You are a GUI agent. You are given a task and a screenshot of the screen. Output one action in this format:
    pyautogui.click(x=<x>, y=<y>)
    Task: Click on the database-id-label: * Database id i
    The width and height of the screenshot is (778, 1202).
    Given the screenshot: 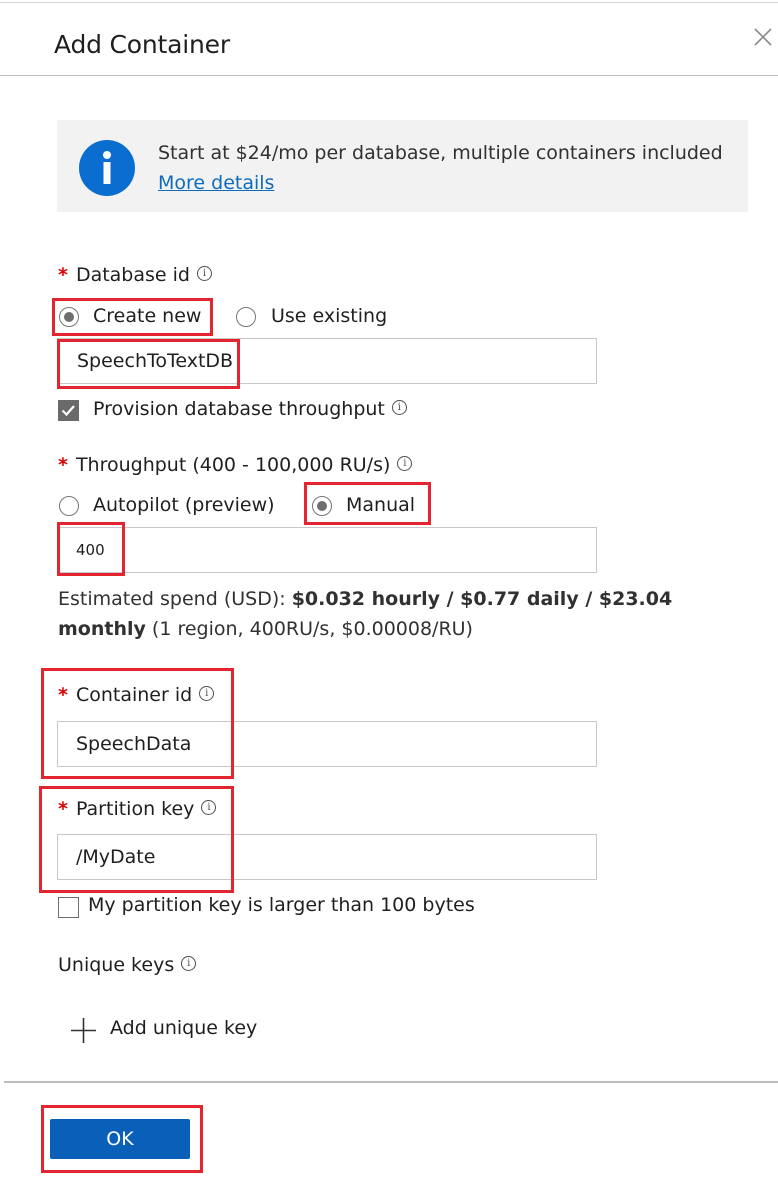 What is the action you would take?
    pyautogui.click(x=135, y=275)
    